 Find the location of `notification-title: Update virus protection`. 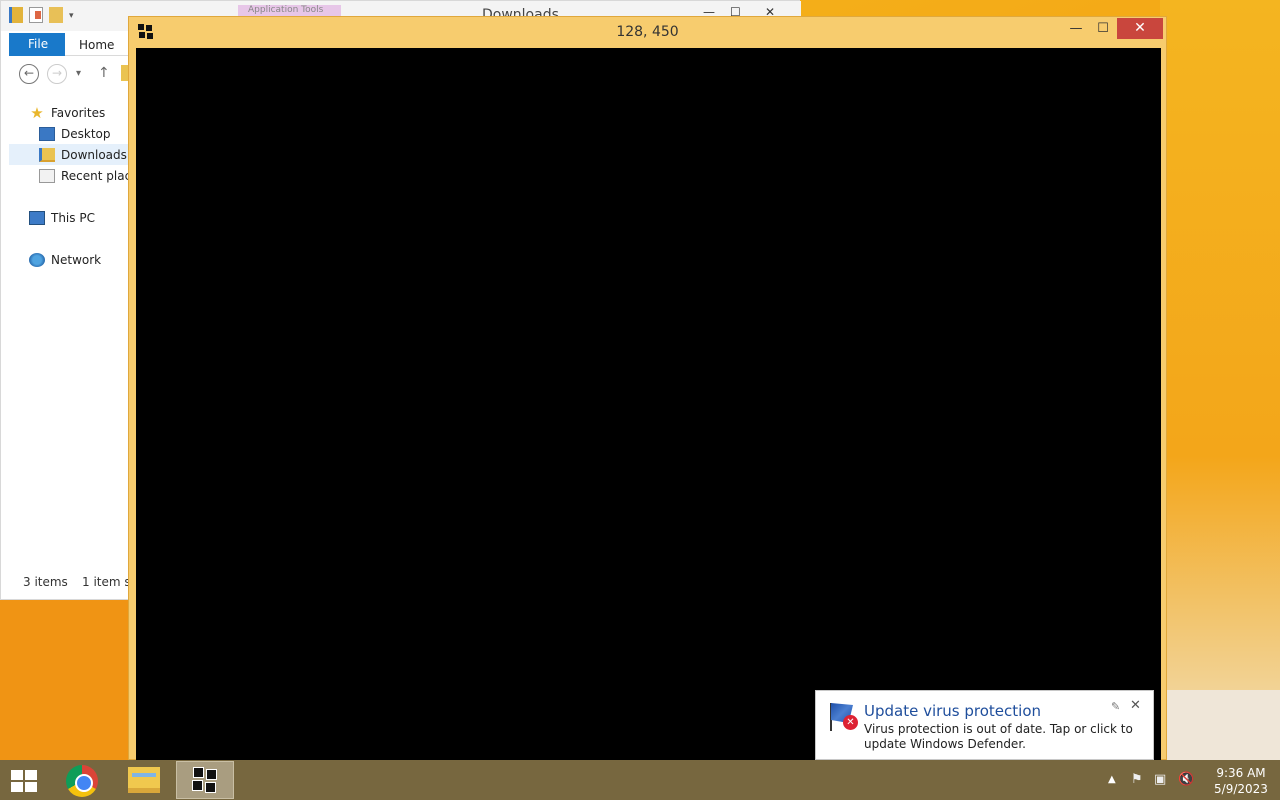

notification-title: Update virus protection is located at coordinates (953, 711).